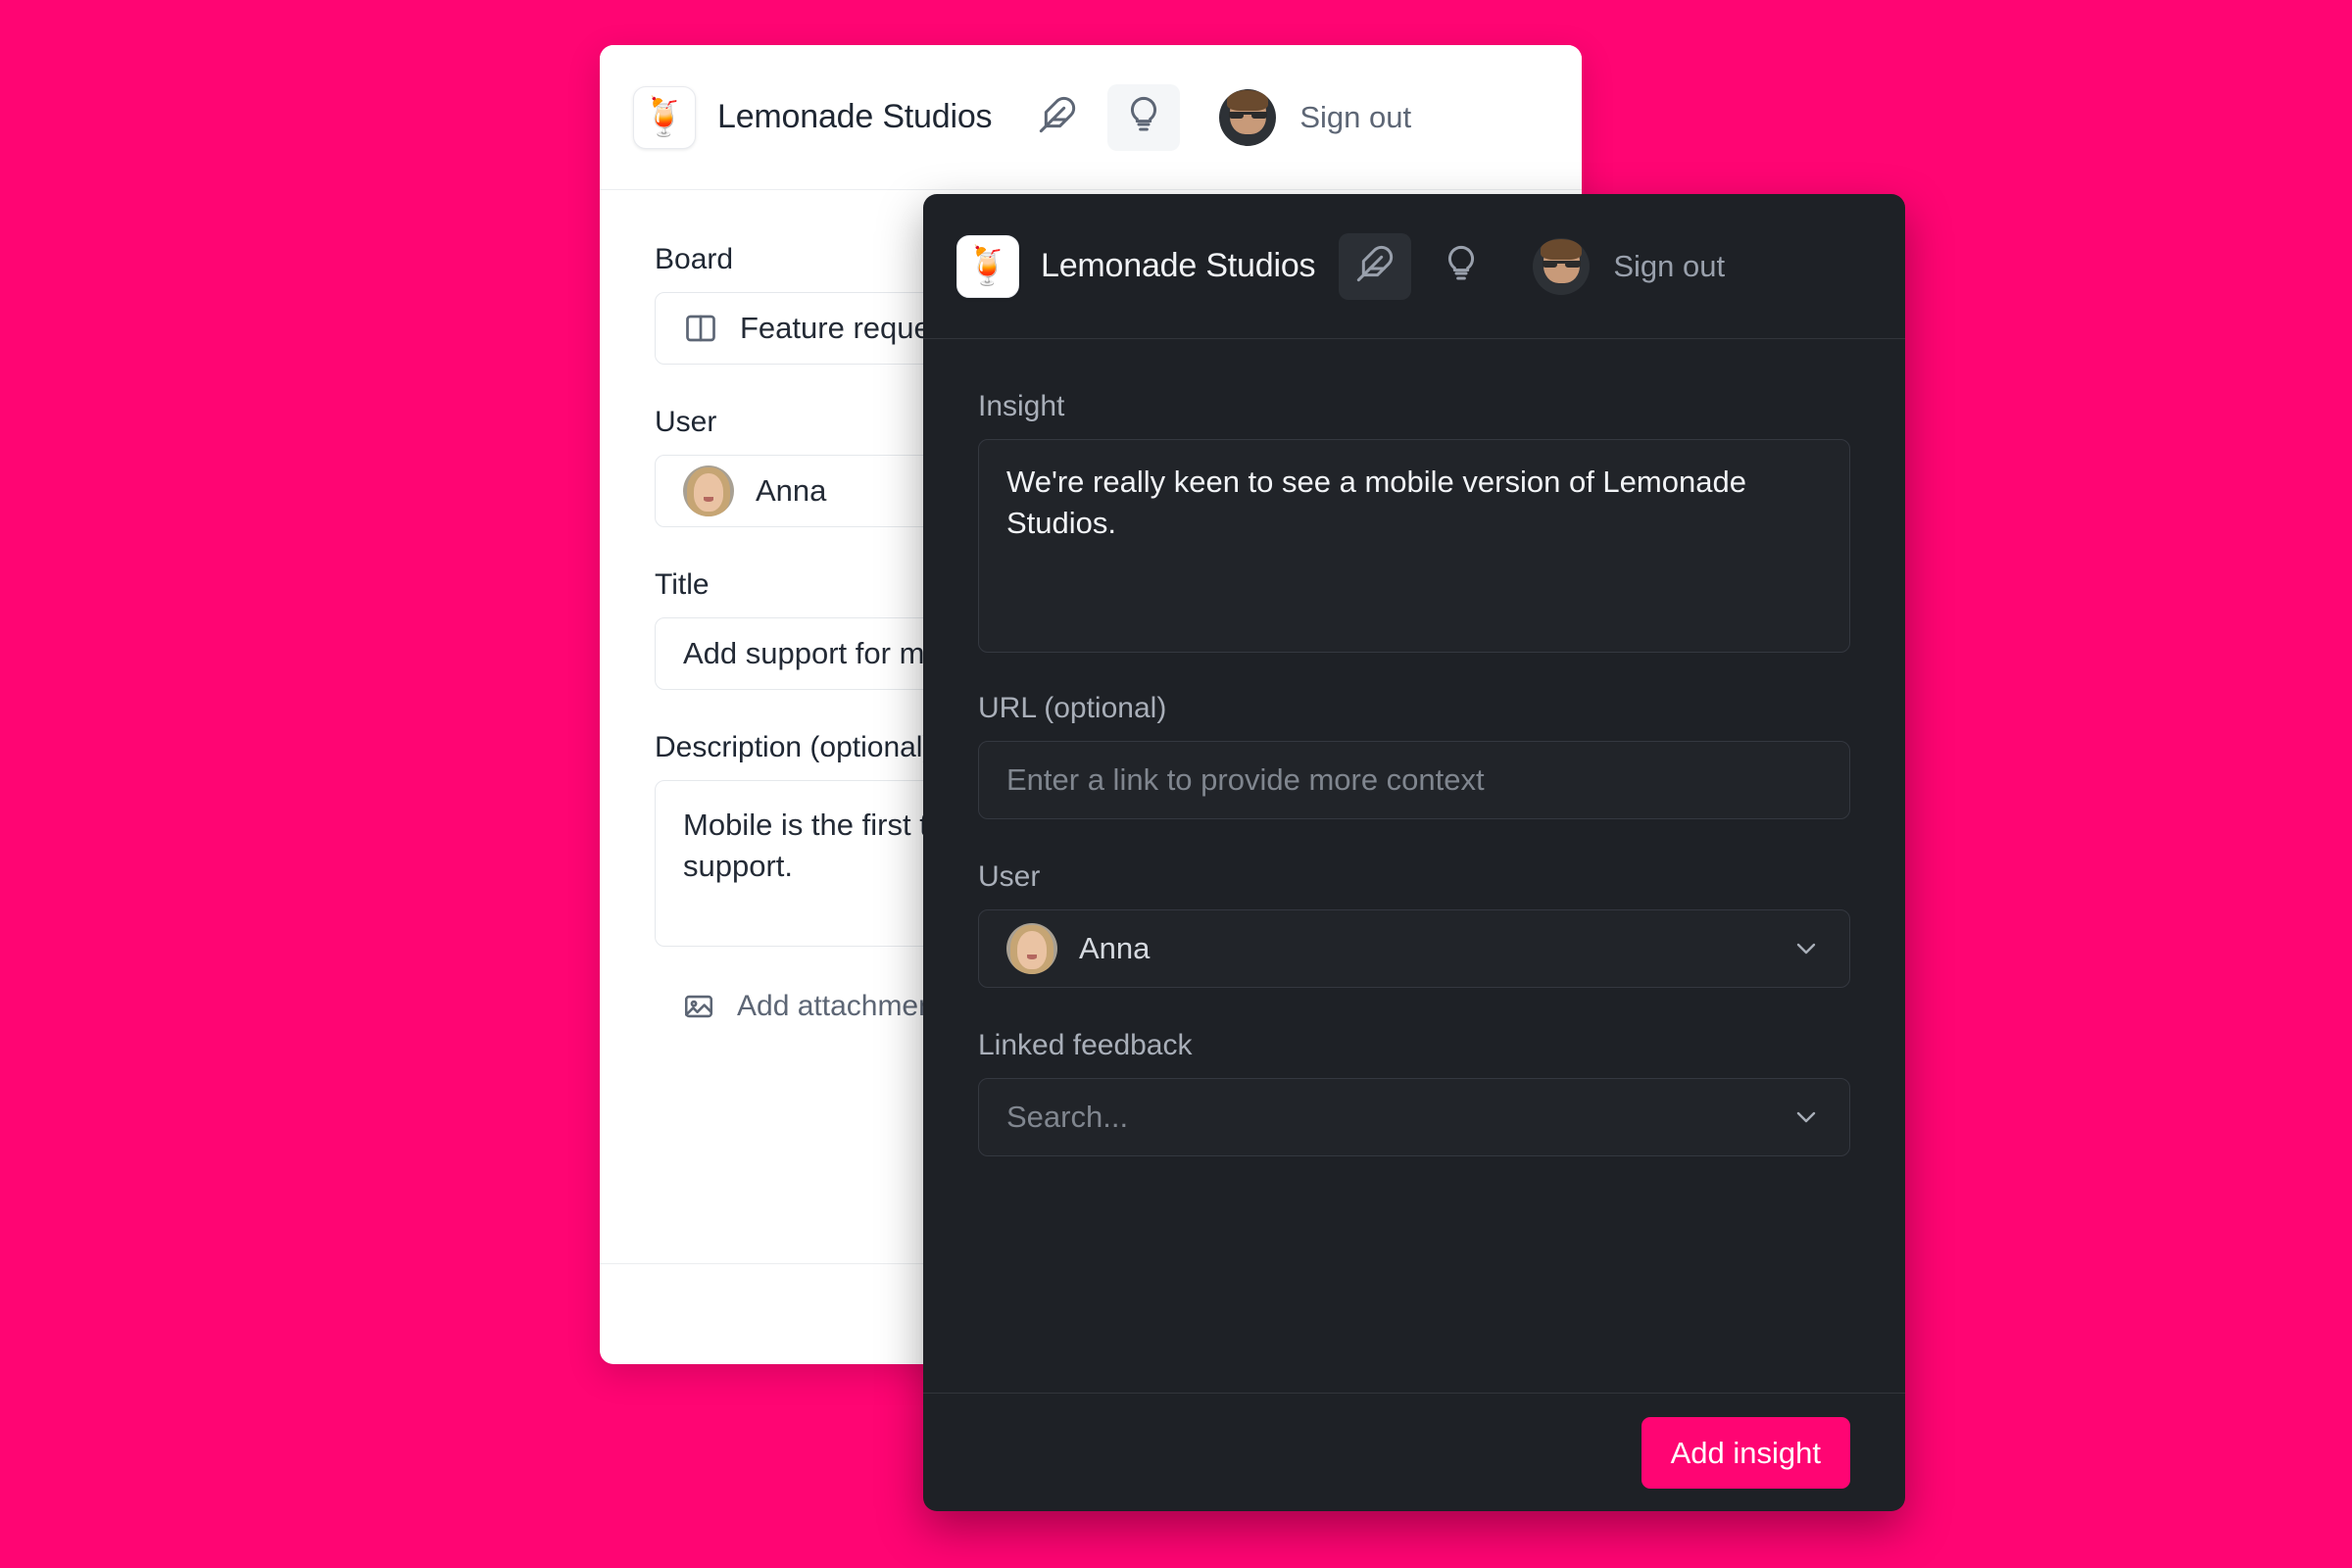 The image size is (2352, 1568). What do you see at coordinates (1414, 948) in the screenshot?
I see `user-select: Anna` at bounding box center [1414, 948].